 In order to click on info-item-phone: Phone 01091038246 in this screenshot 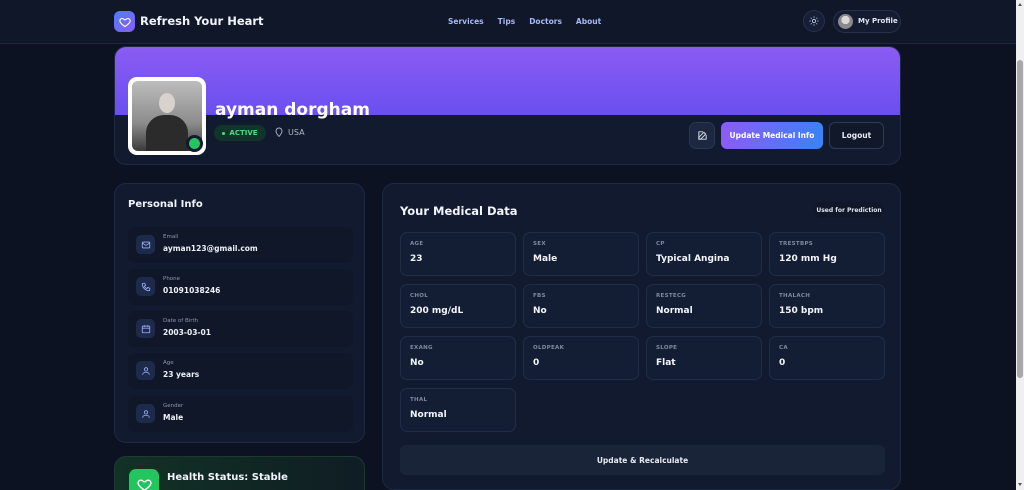, I will do `click(240, 287)`.